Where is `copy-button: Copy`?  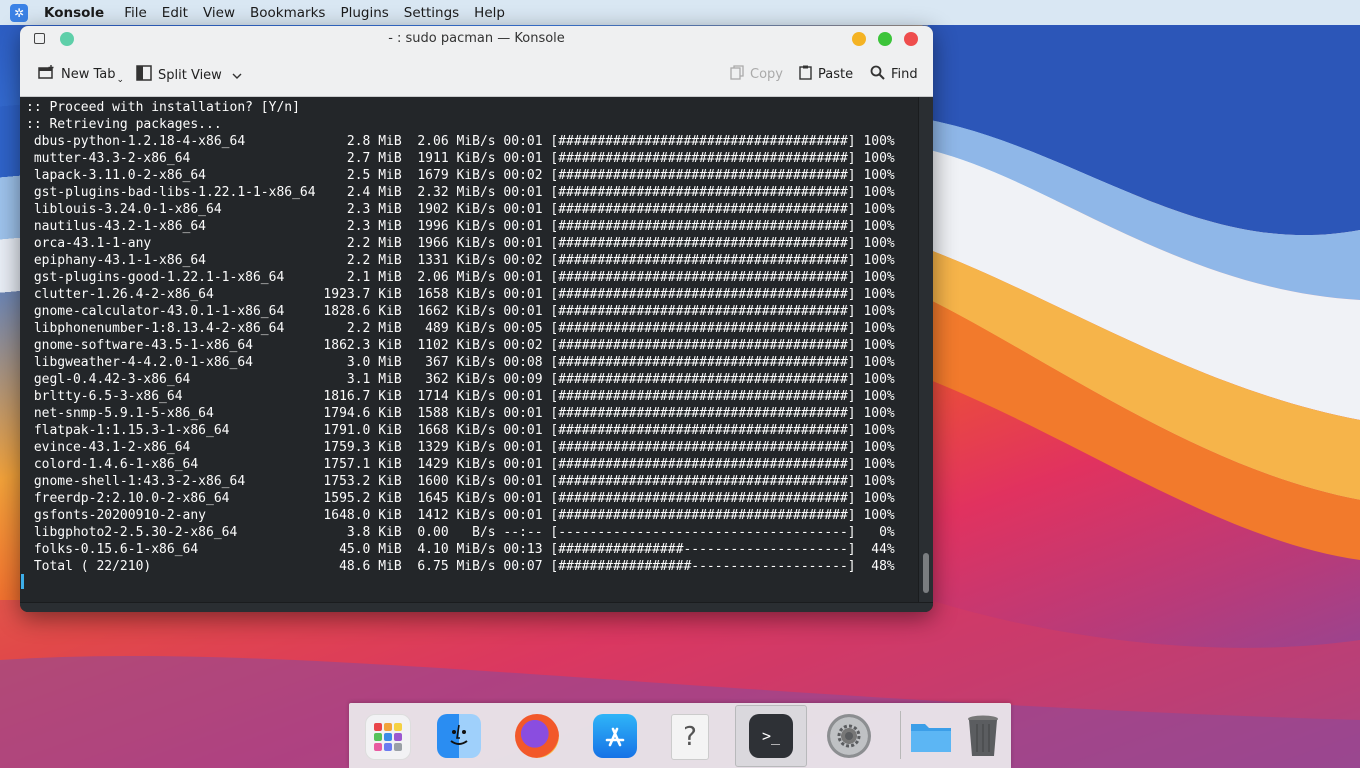 copy-button: Copy is located at coordinates (756, 74).